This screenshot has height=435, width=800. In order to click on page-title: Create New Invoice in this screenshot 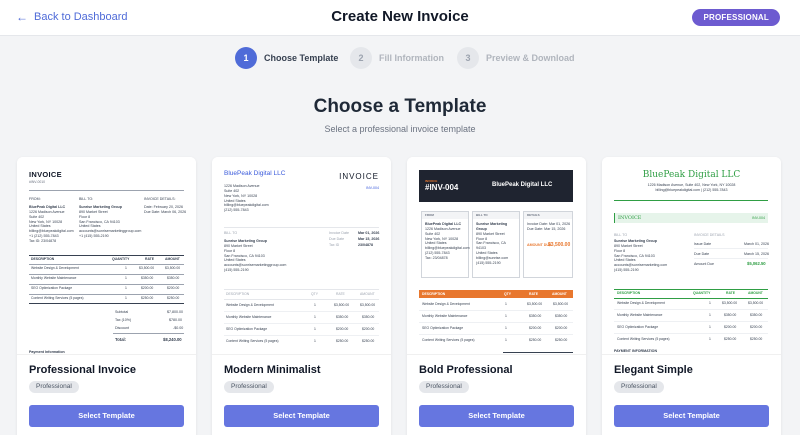, I will do `click(400, 16)`.